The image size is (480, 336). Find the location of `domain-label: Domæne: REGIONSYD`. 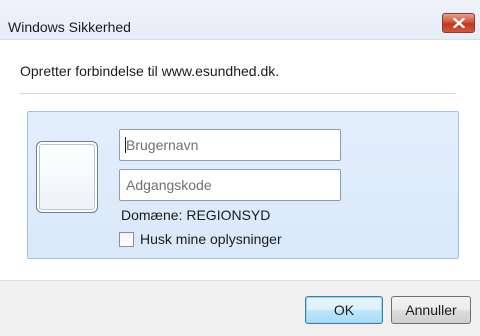

domain-label: Domæne: REGIONSYD is located at coordinates (196, 215).